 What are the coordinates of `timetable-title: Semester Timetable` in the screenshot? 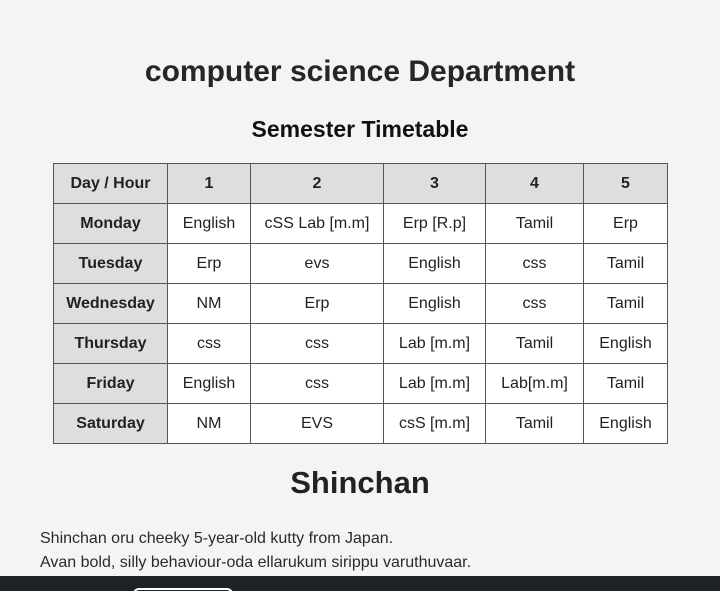 It's located at (360, 129).